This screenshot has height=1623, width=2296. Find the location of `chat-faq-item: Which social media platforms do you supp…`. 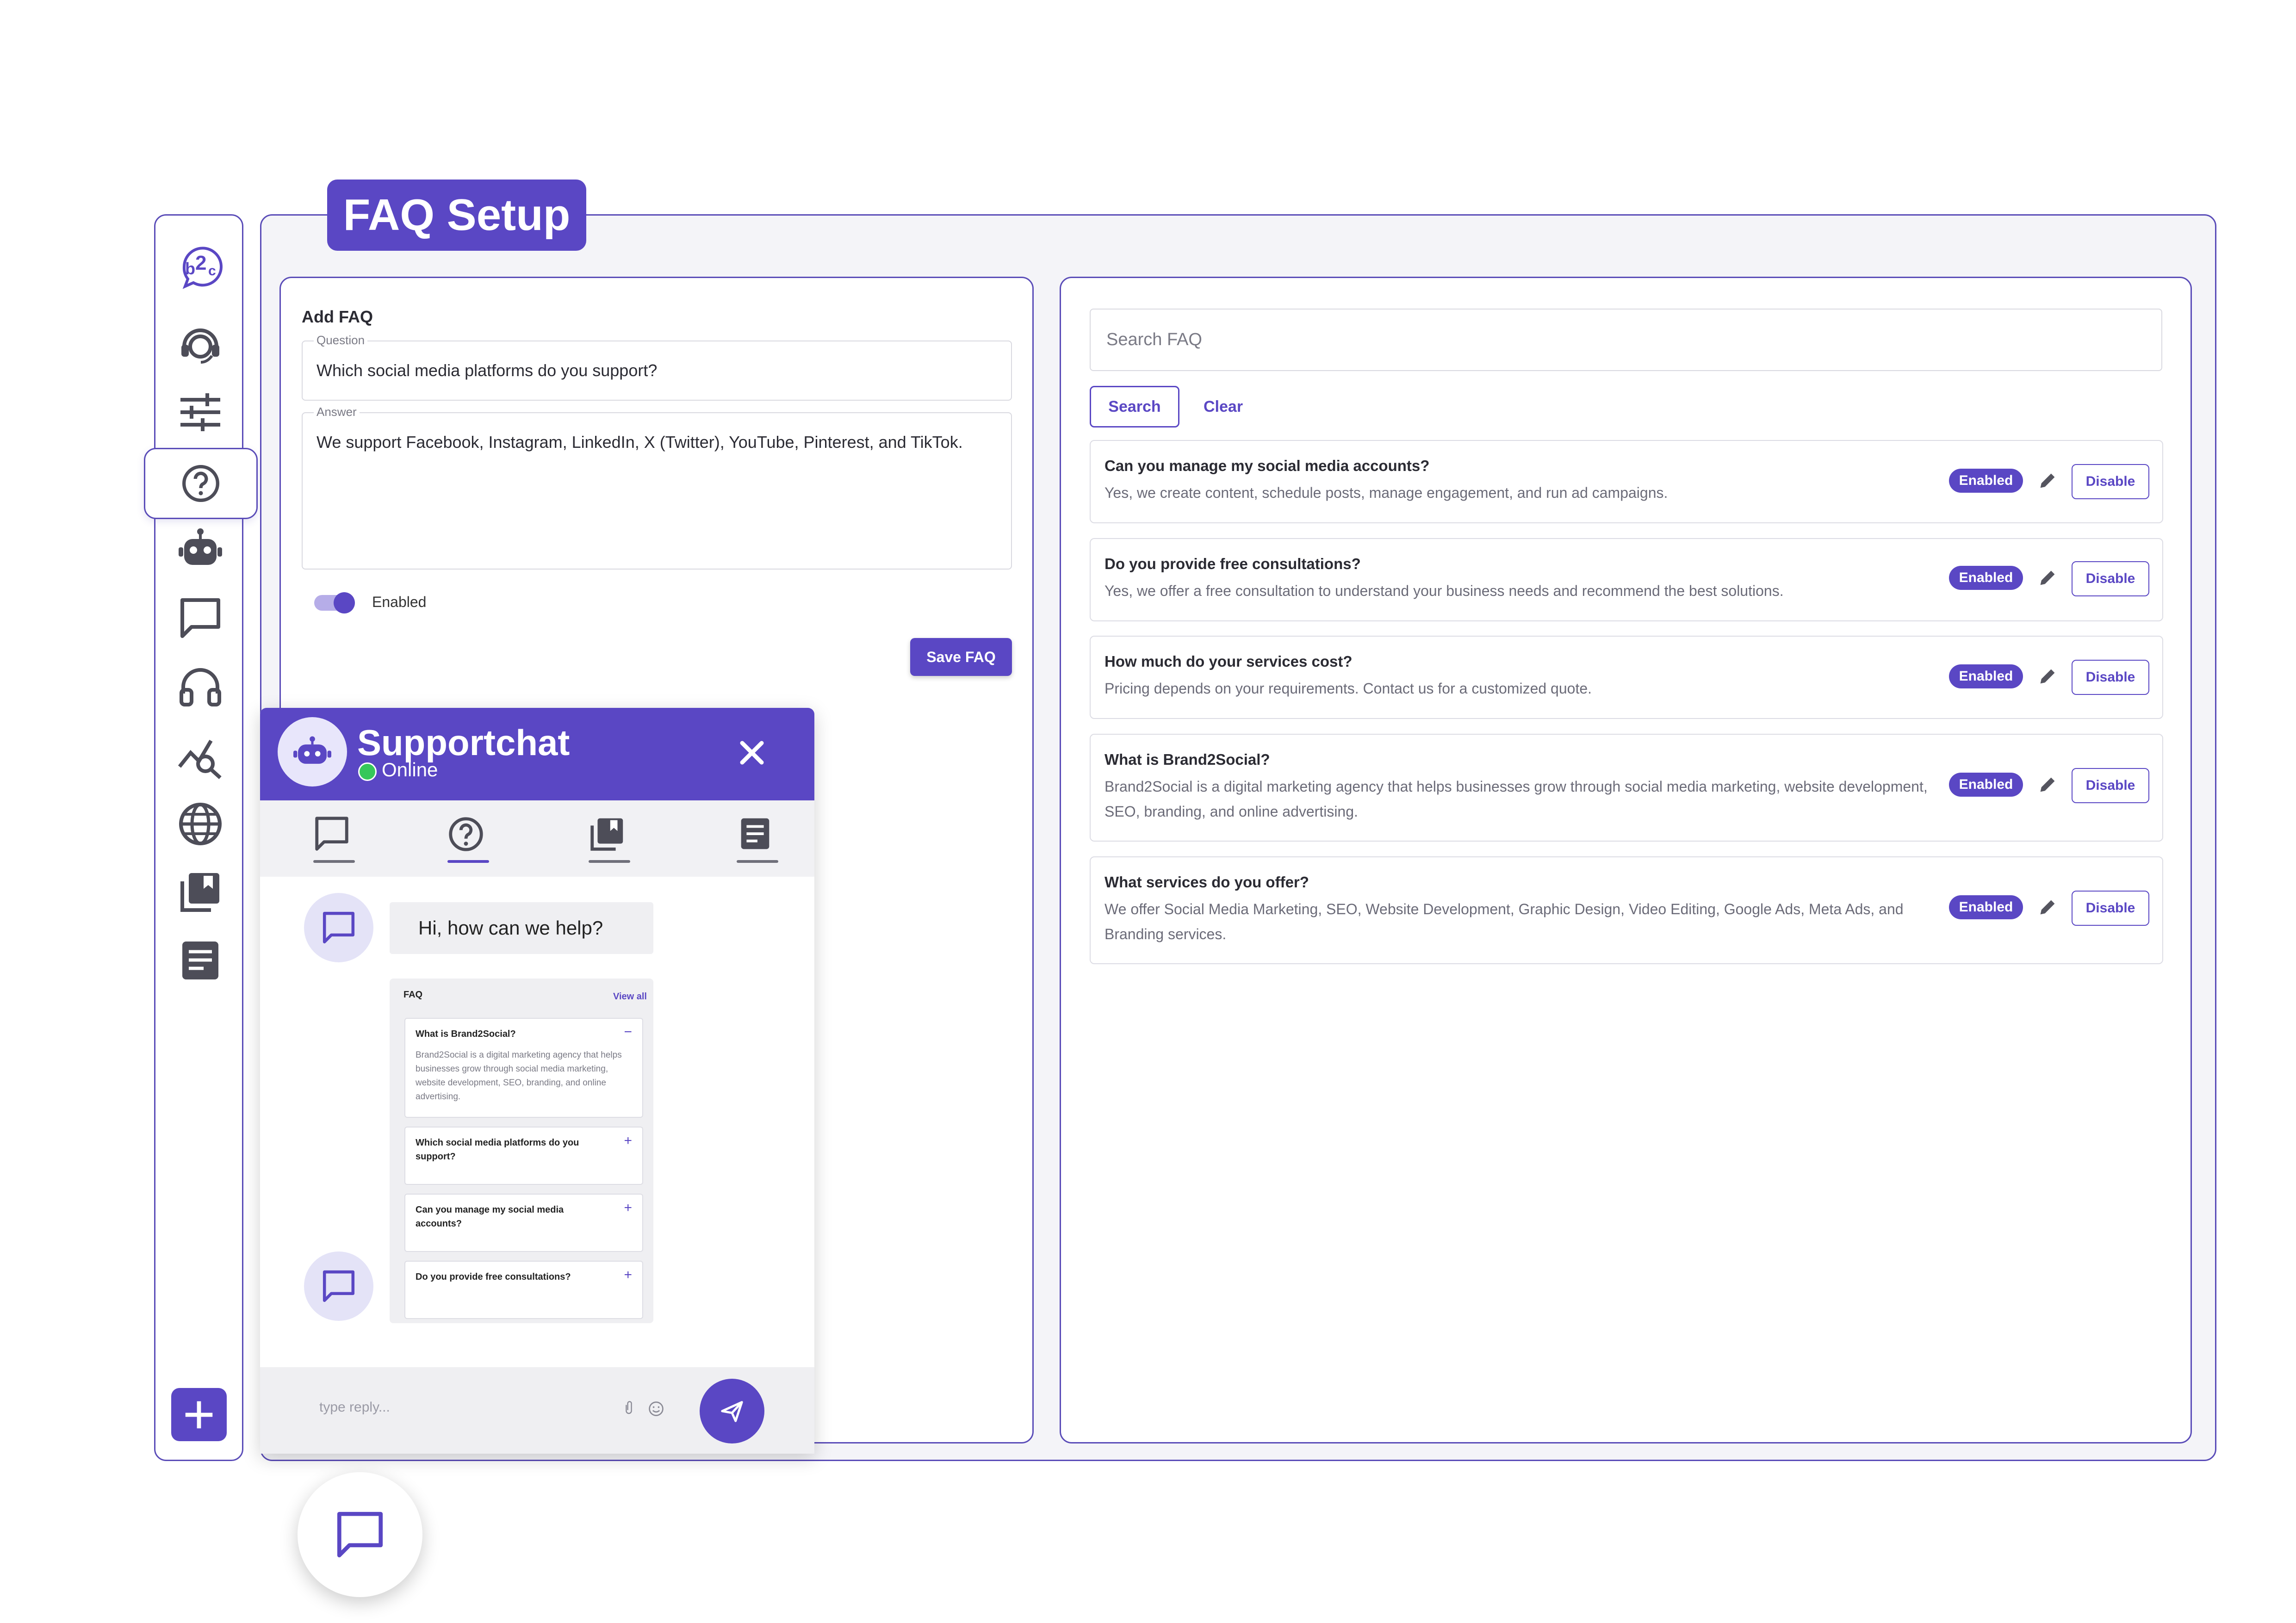

chat-faq-item: Which social media platforms do you supp… is located at coordinates (523, 1156).